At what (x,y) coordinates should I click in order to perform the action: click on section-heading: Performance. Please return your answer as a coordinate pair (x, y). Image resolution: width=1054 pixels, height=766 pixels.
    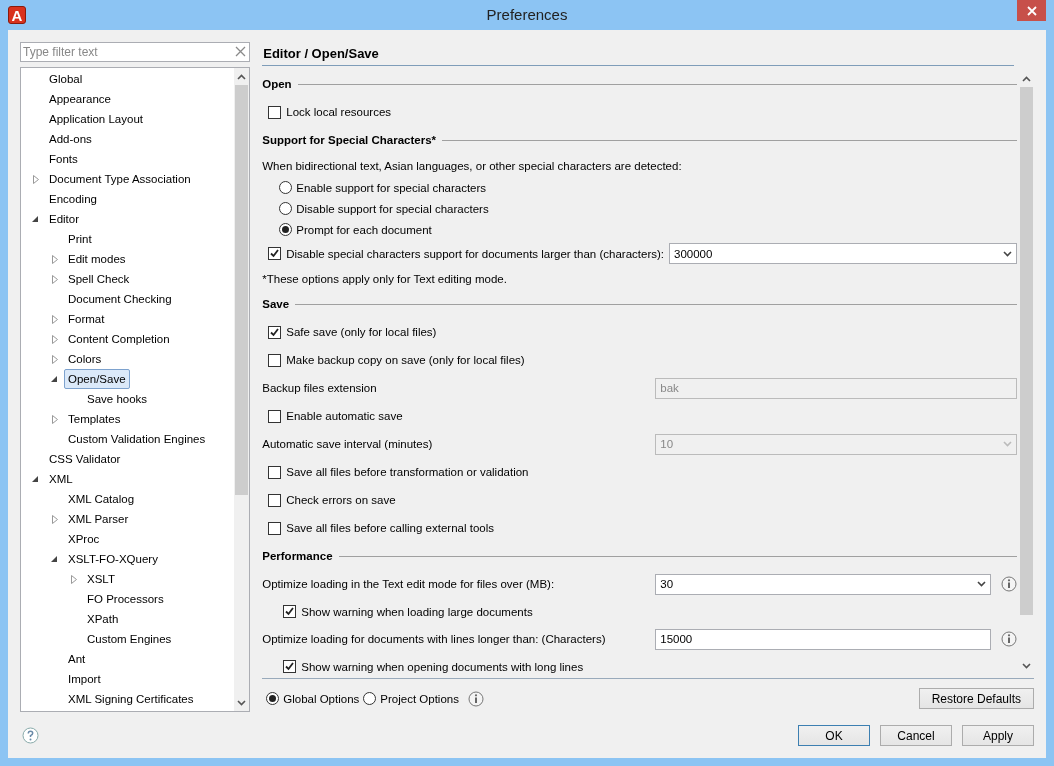
    Looking at the image, I should click on (297, 556).